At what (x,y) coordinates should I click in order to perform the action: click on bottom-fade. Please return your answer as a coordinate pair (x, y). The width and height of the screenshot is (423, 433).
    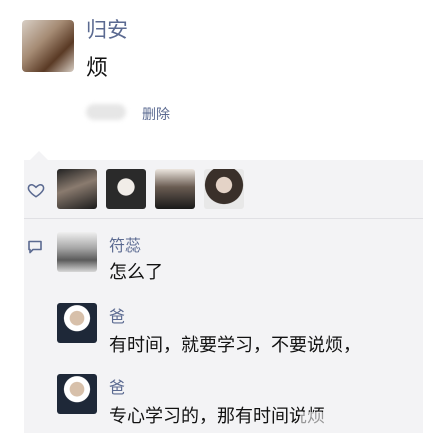
    Looking at the image, I should click on (361, 422).